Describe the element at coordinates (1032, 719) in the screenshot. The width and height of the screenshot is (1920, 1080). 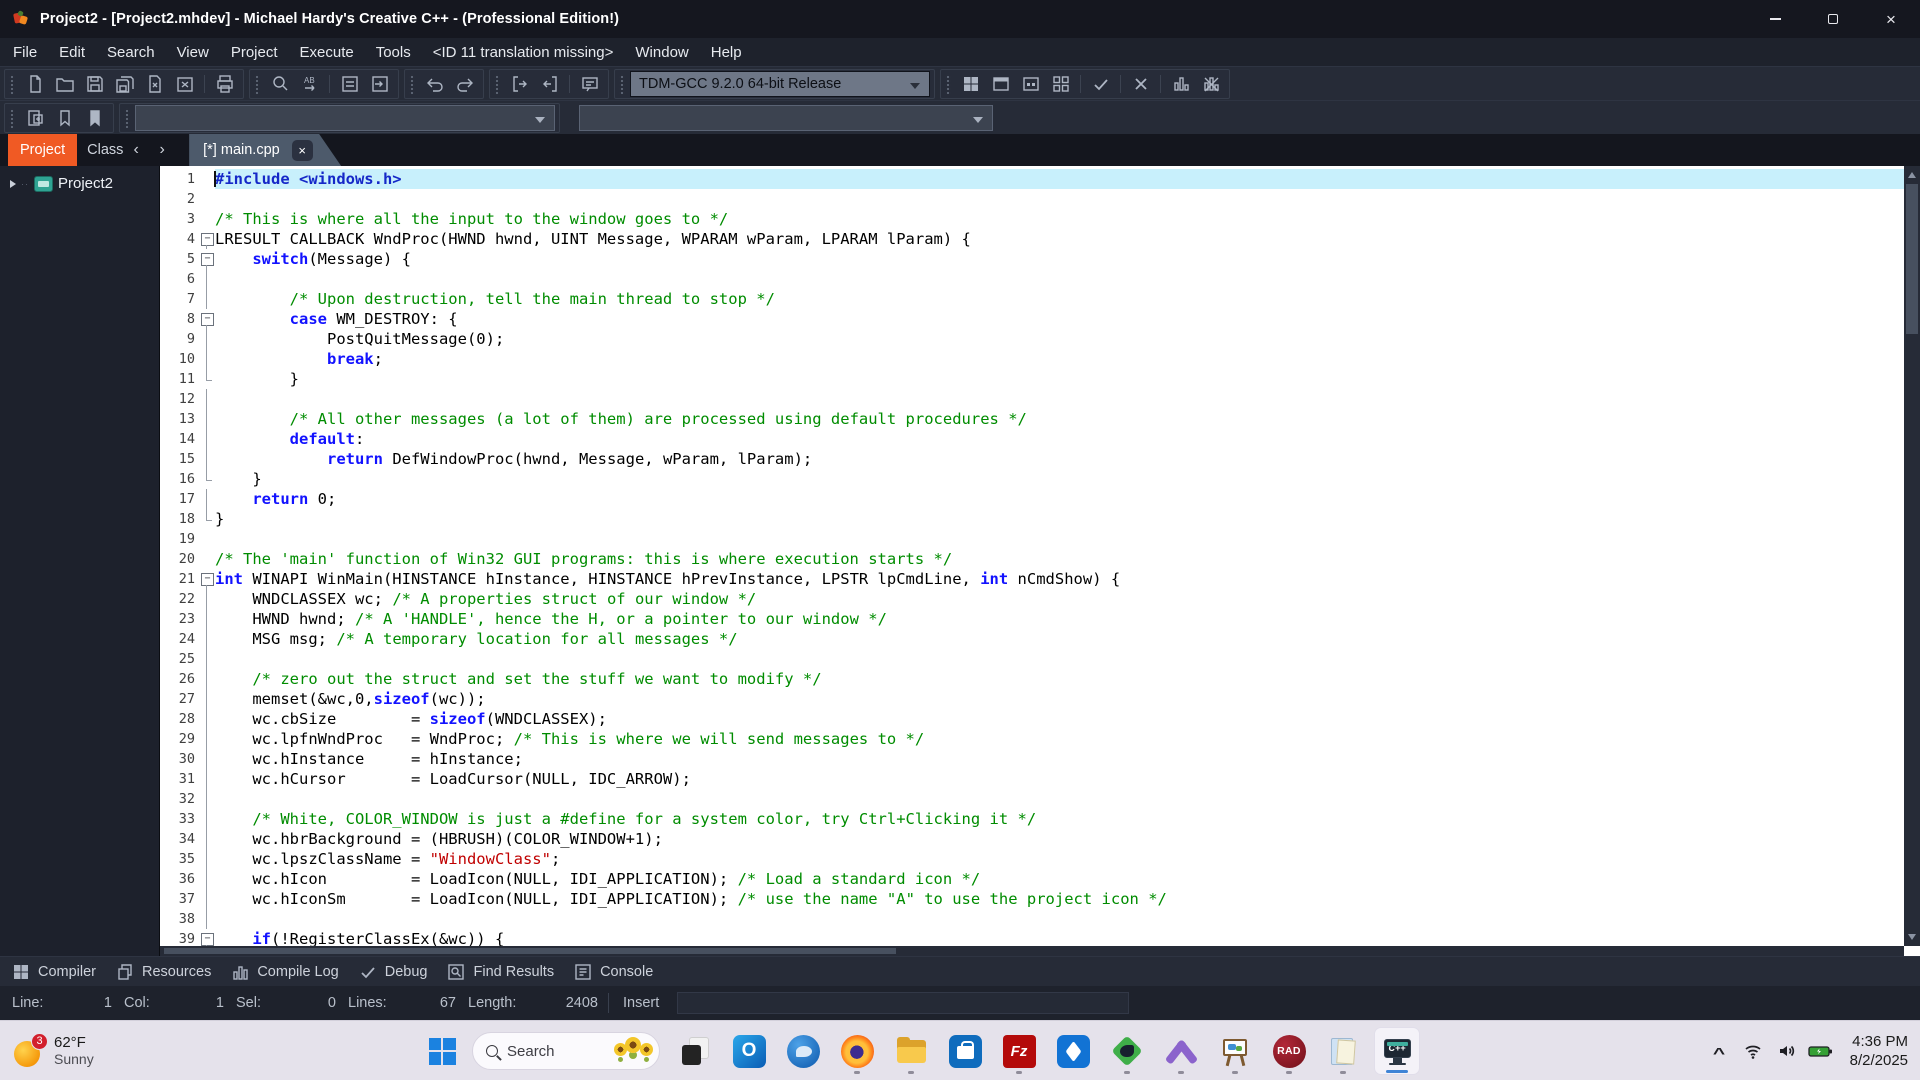
I see `code-line-28: 28 wc.cbSize = sizeof(WNDCLASSEX);` at that location.